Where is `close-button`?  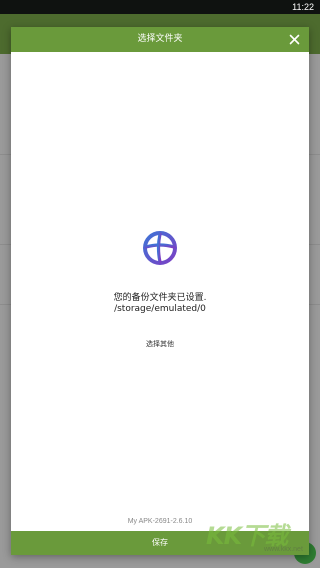
close-button is located at coordinates (294, 39).